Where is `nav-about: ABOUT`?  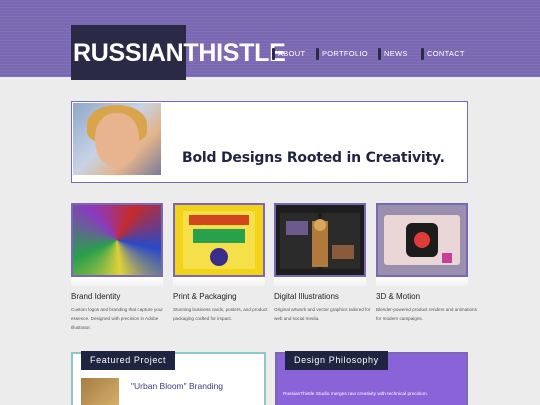
nav-about: ABOUT is located at coordinates (288, 54).